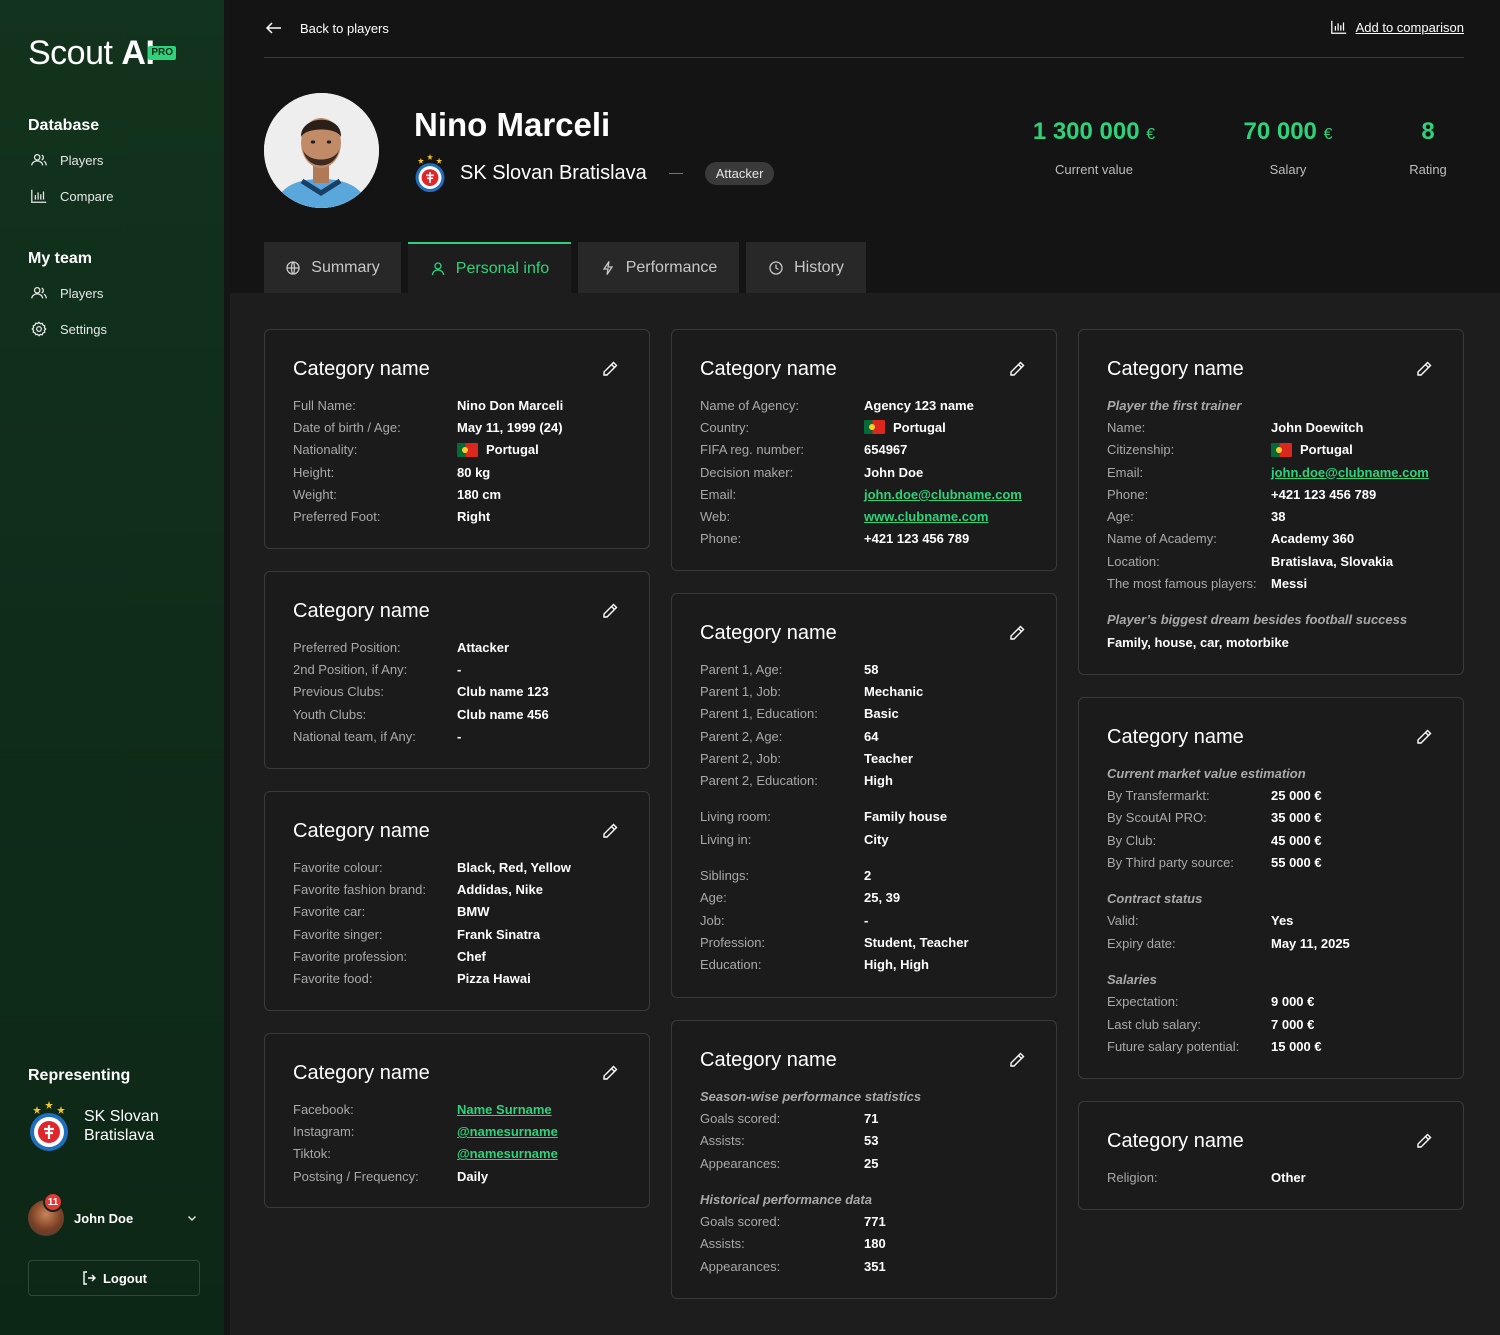  I want to click on info-row: Goals scored: 71, so click(789, 1118).